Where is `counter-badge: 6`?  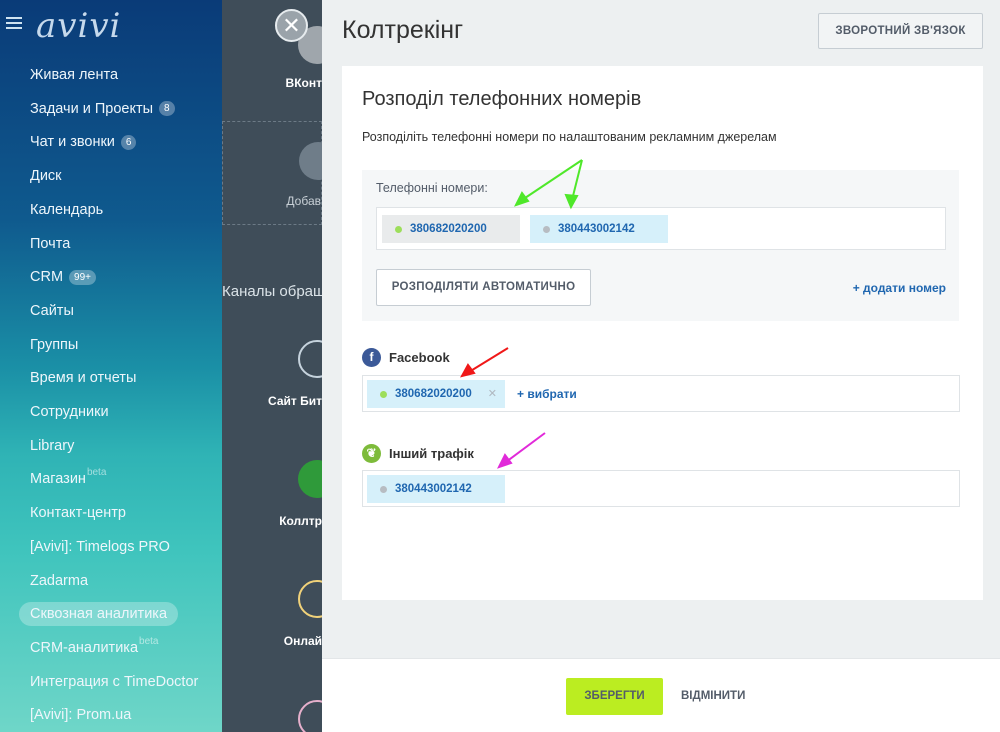 counter-badge: 6 is located at coordinates (128, 142).